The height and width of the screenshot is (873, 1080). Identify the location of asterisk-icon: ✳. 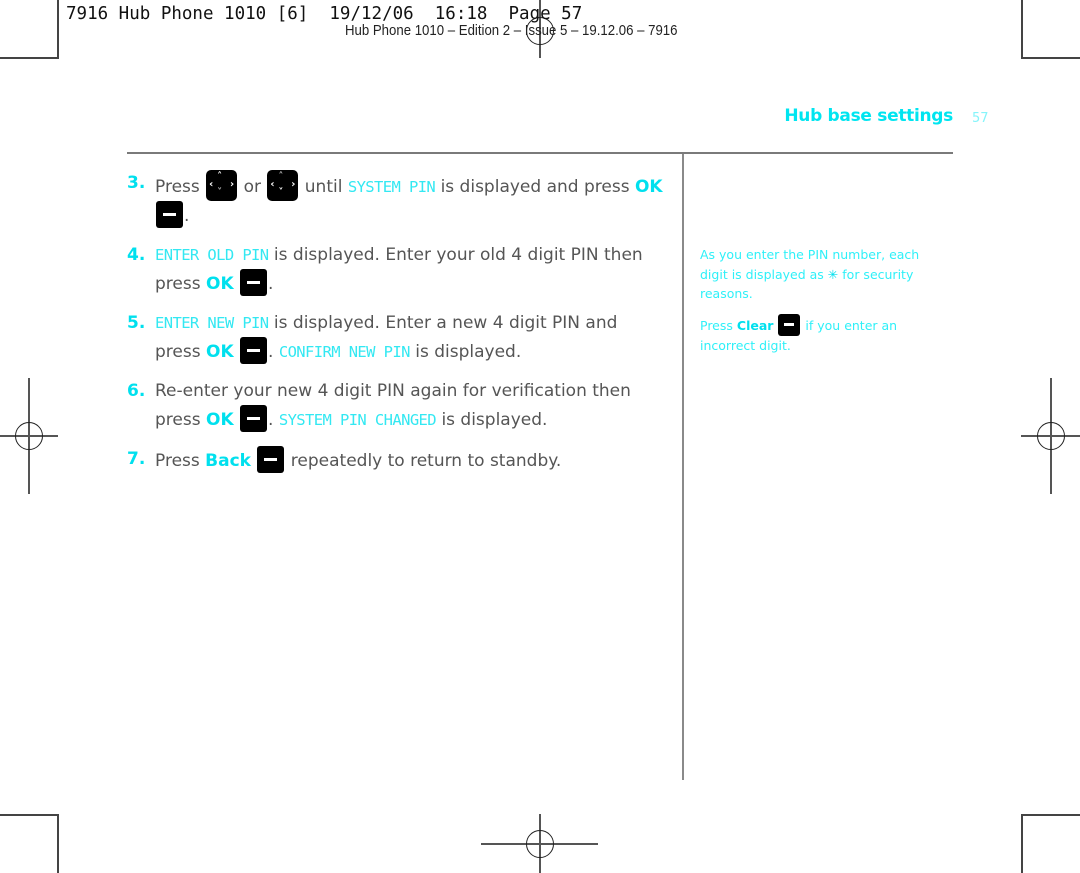
(833, 274).